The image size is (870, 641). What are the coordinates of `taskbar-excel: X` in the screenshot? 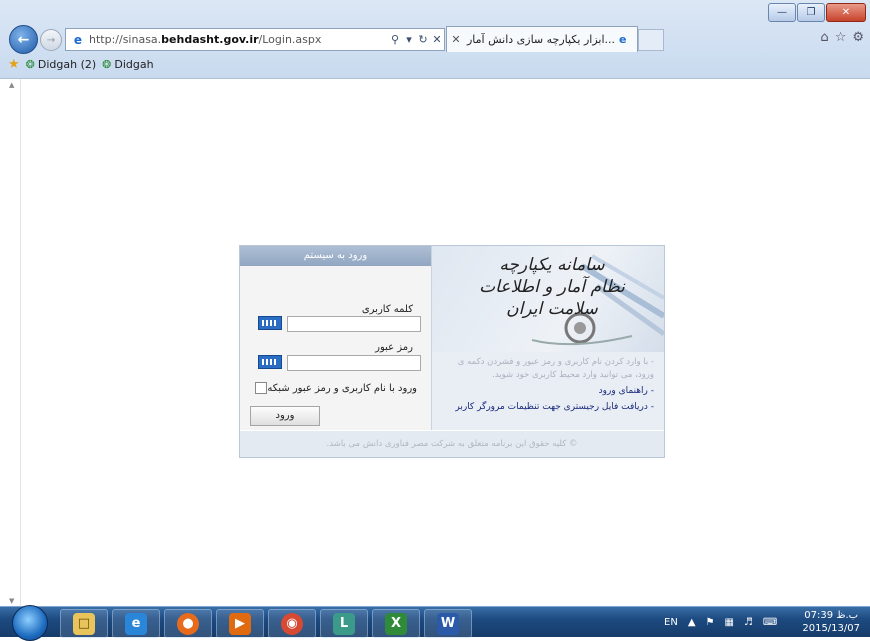 It's located at (396, 623).